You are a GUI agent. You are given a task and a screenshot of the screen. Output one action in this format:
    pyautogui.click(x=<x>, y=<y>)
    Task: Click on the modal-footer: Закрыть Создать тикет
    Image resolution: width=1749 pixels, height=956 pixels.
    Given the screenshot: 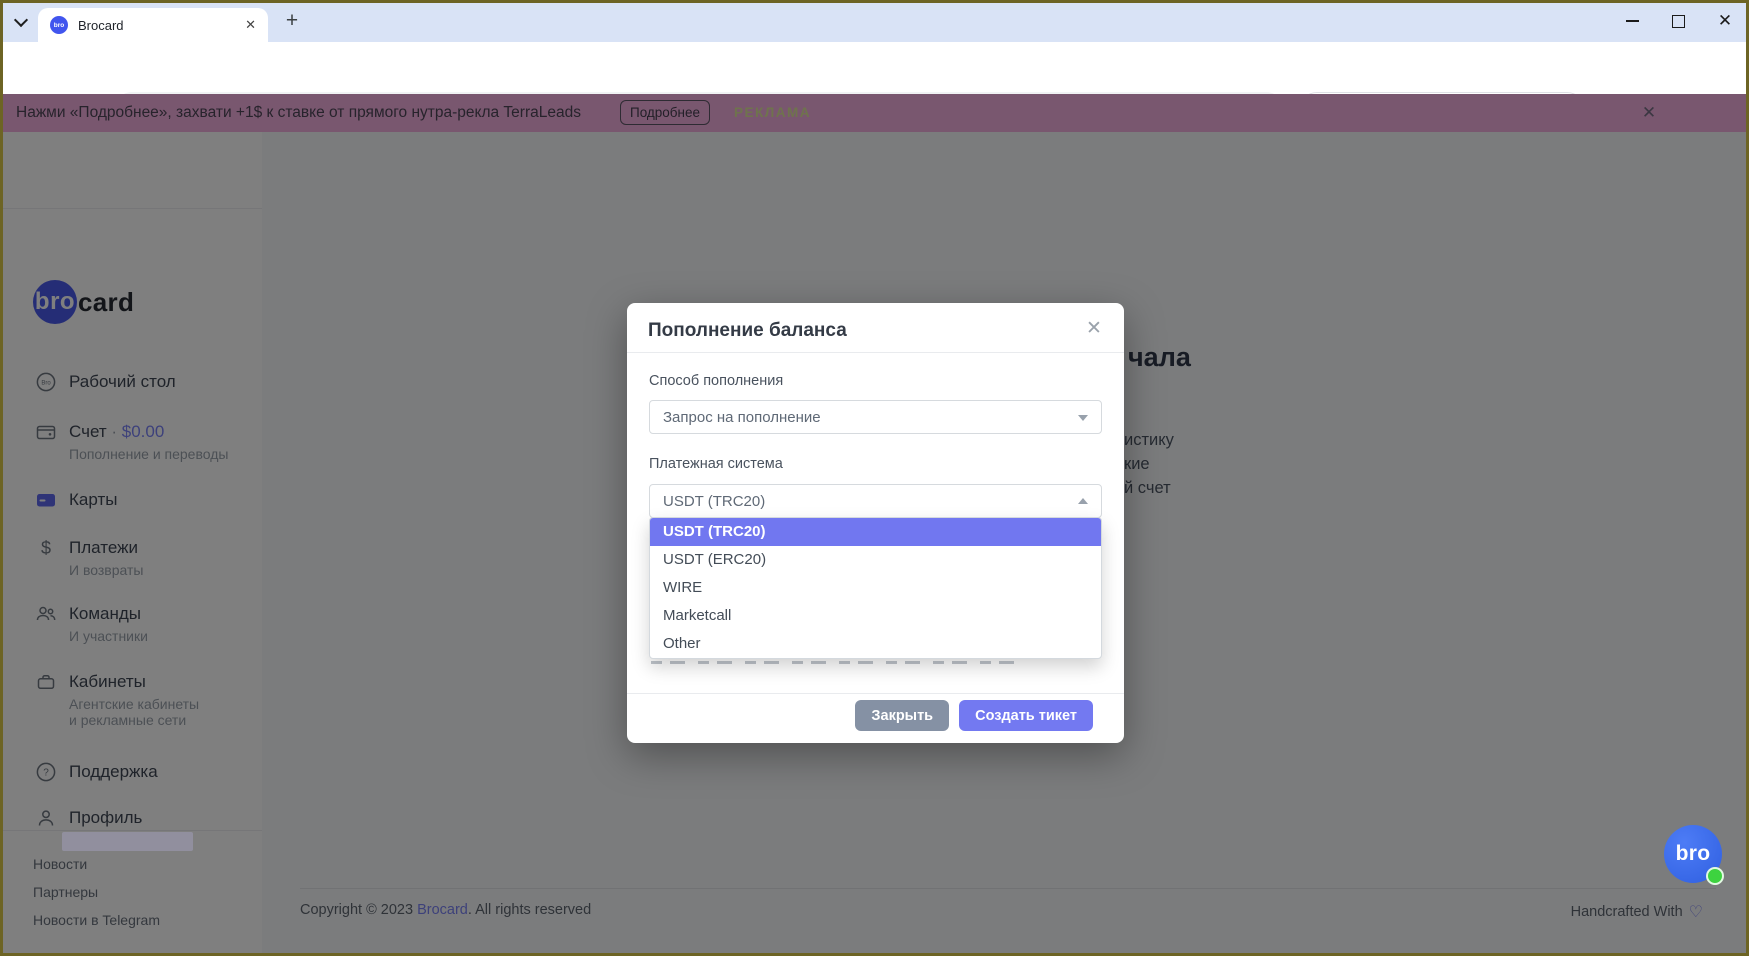 What is the action you would take?
    pyautogui.click(x=875, y=715)
    